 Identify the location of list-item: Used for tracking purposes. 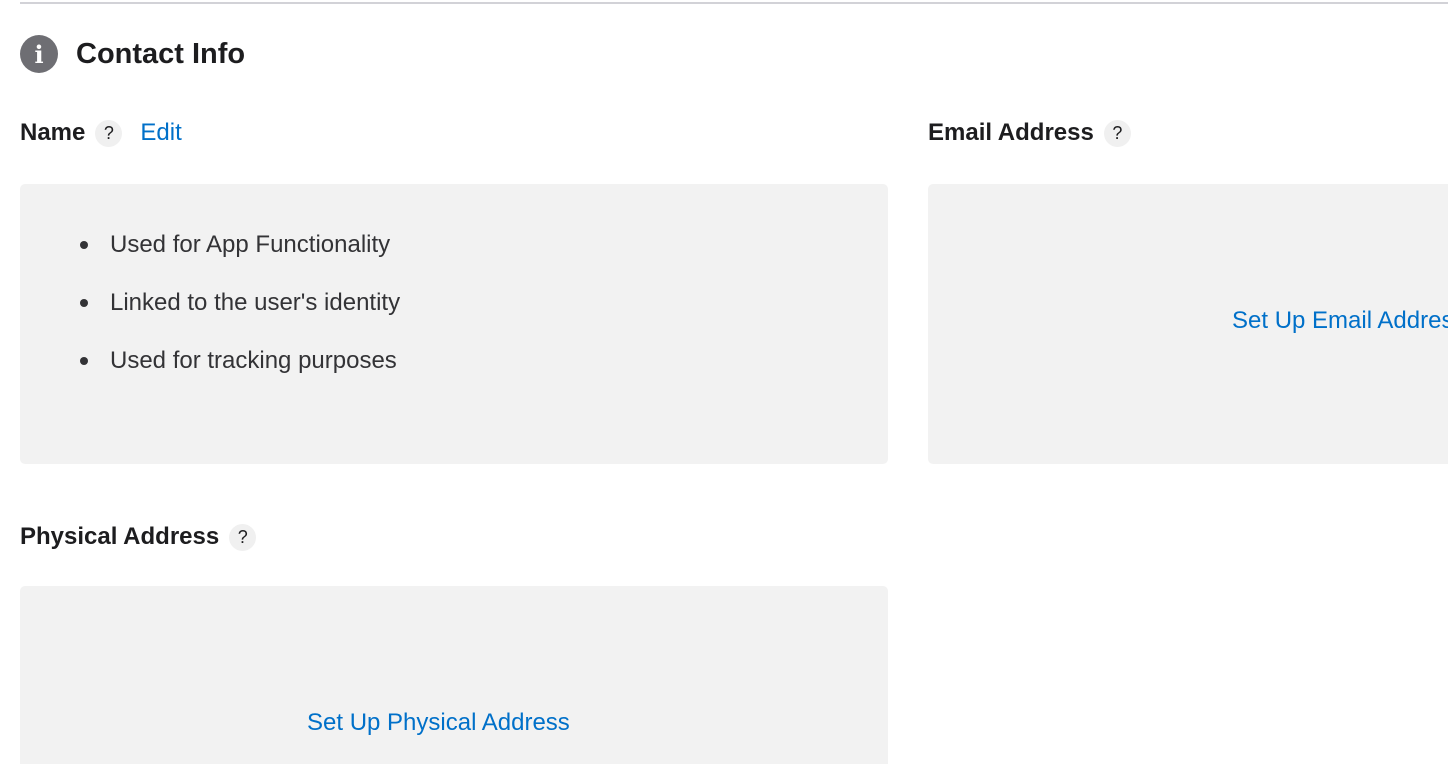
(239, 369).